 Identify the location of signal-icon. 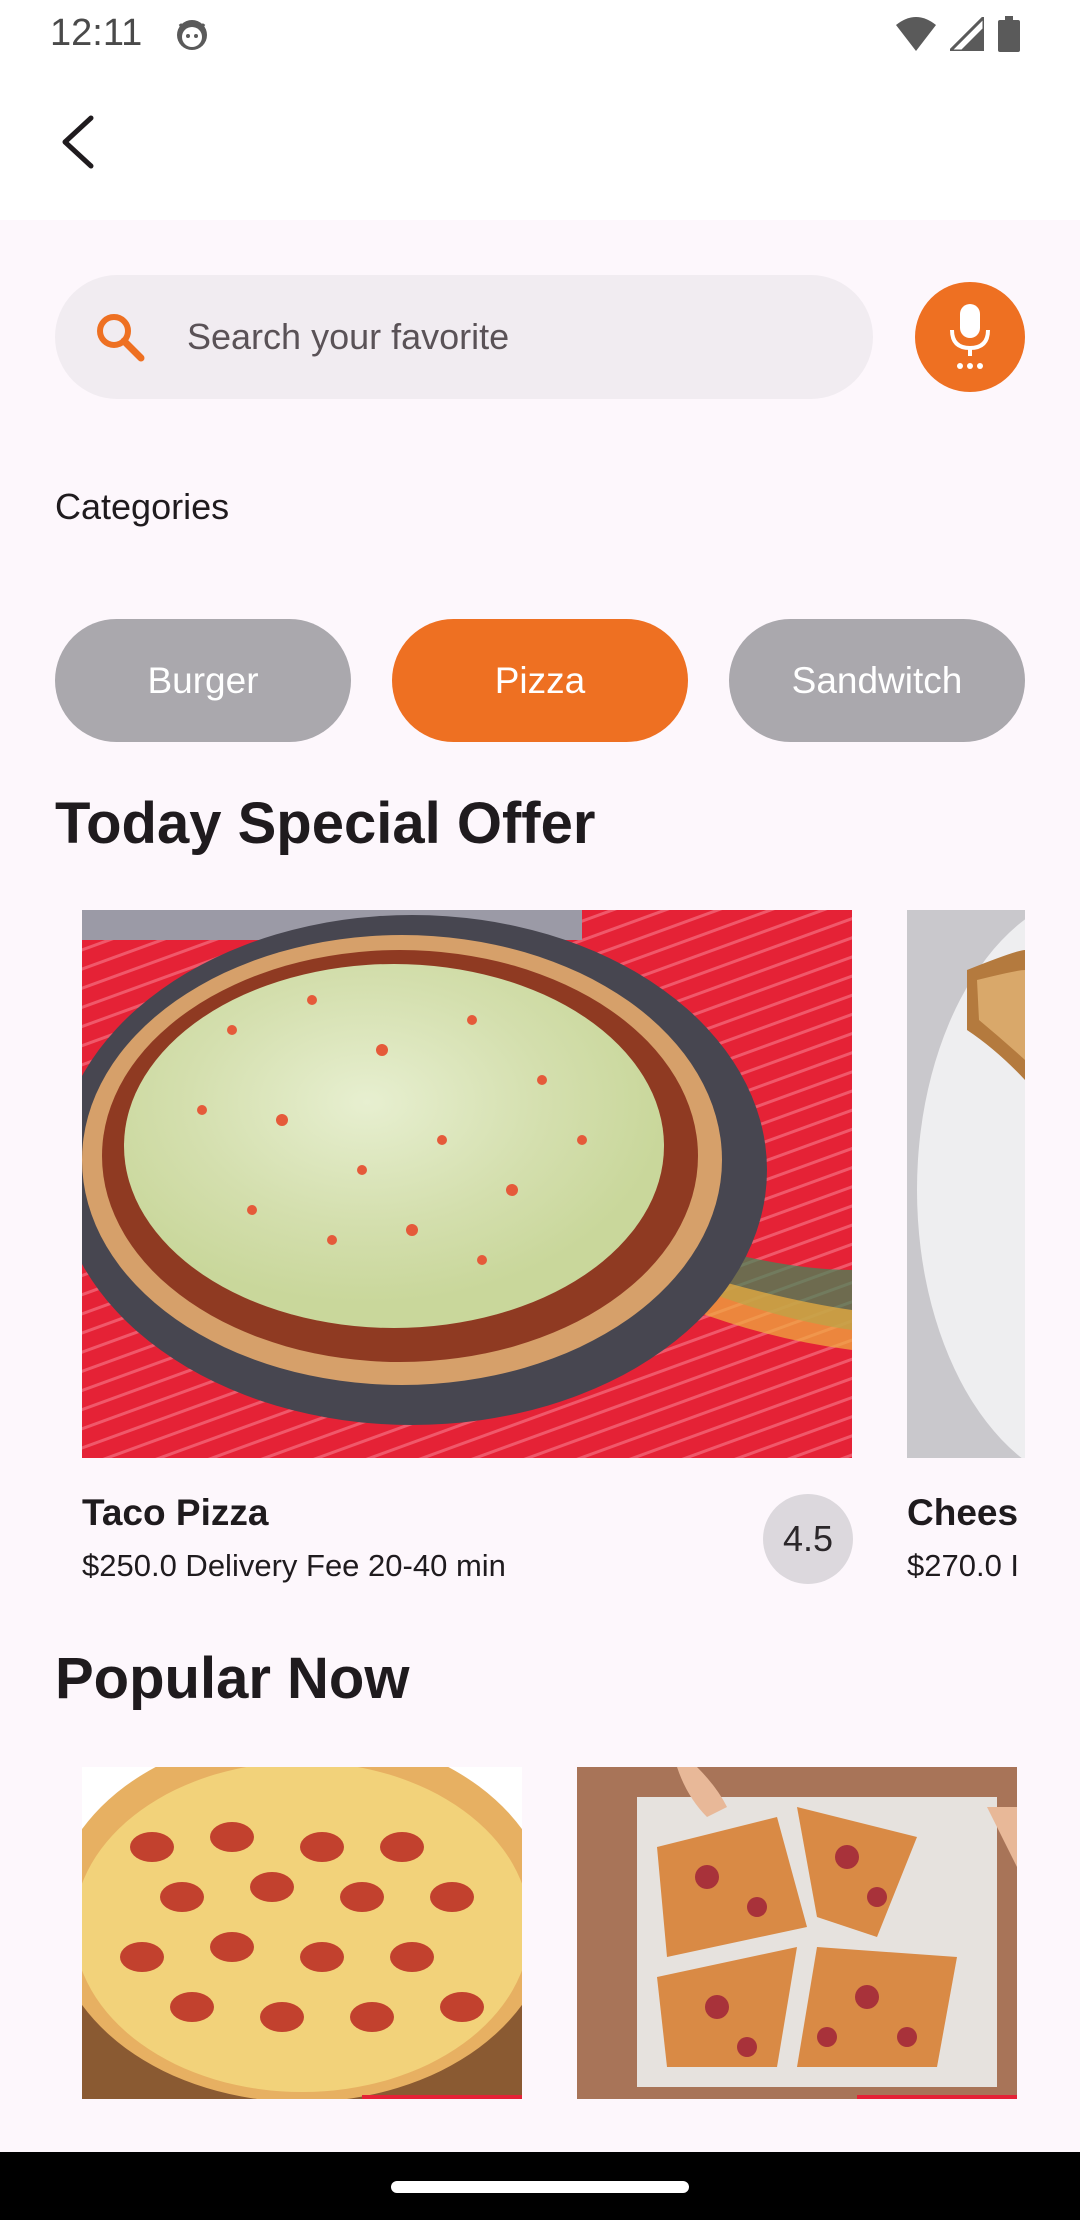
(967, 34).